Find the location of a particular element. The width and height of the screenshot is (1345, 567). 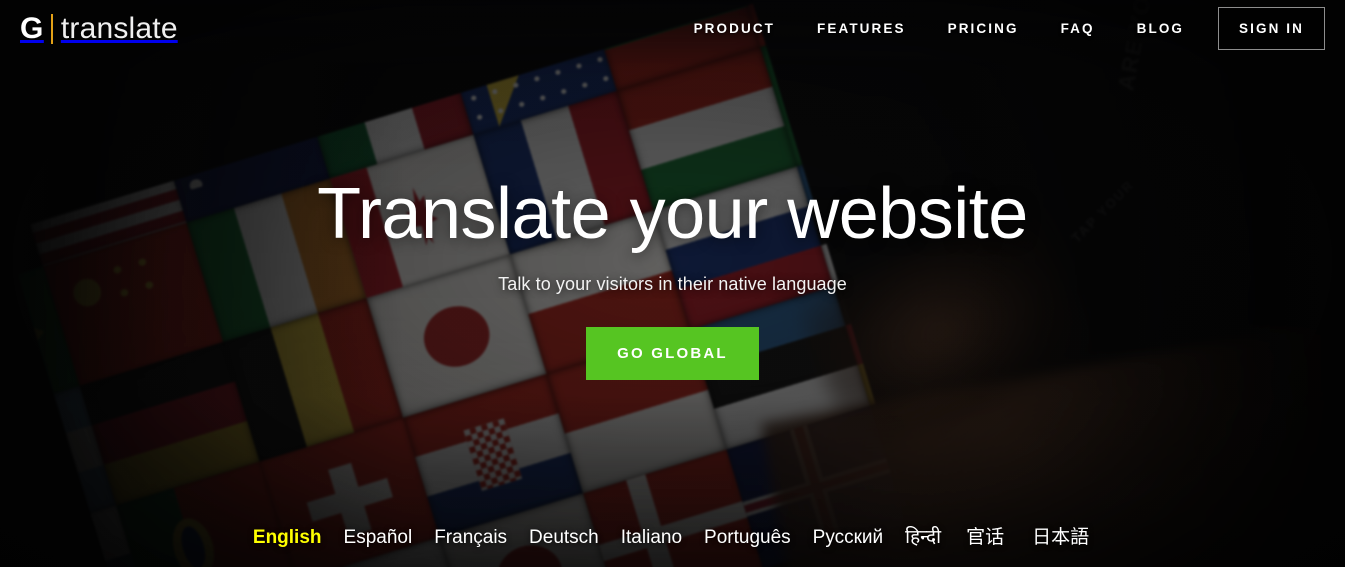

nav-item-blog: BLOG is located at coordinates (1160, 28).